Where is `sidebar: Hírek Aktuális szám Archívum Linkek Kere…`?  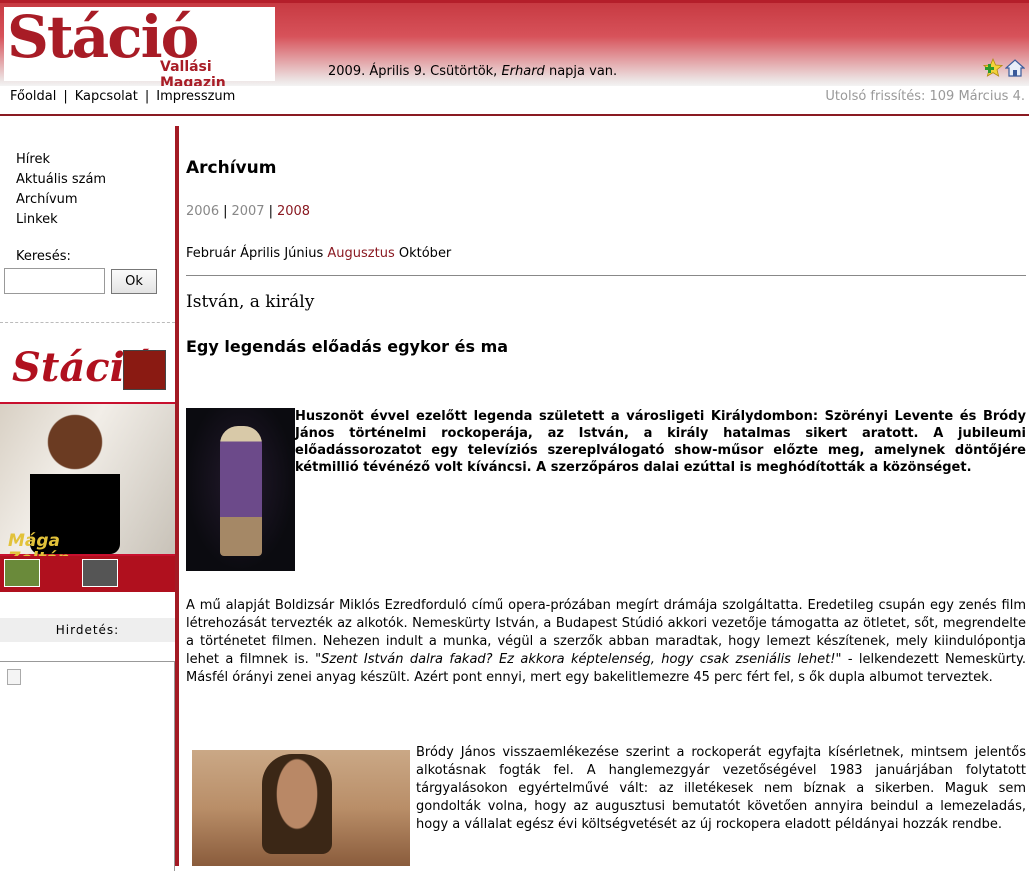 sidebar: Hírek Aktuális szám Archívum Linkek Kere… is located at coordinates (87, 494).